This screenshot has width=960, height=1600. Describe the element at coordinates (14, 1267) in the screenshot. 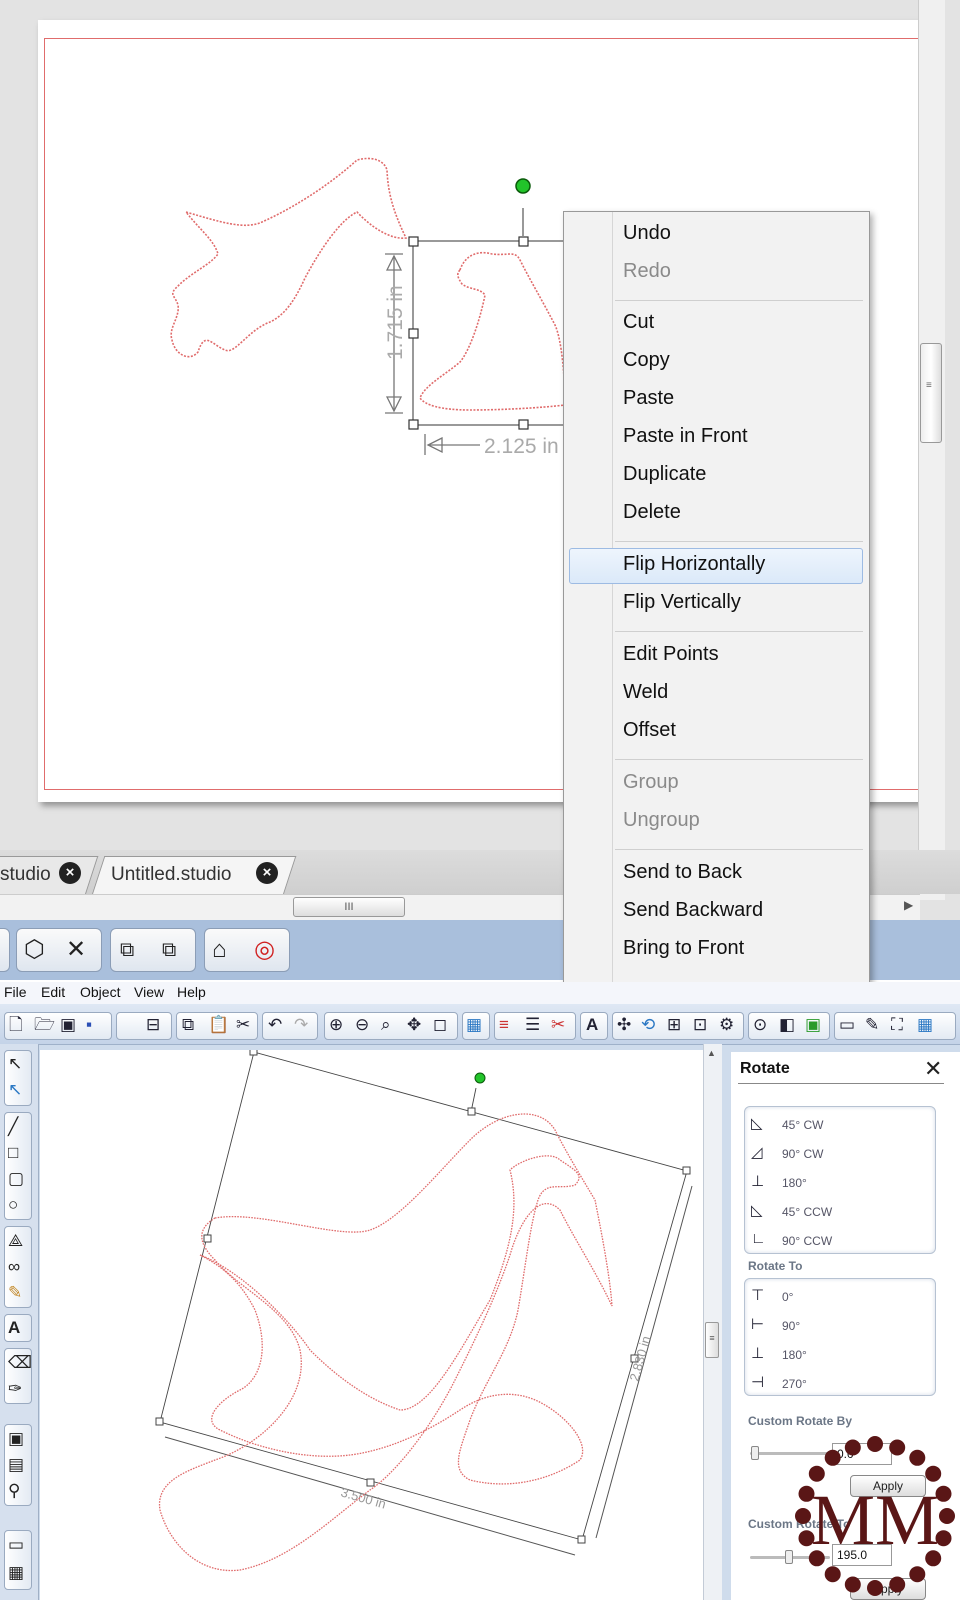

I see `curve-tool-icon: ∞` at that location.